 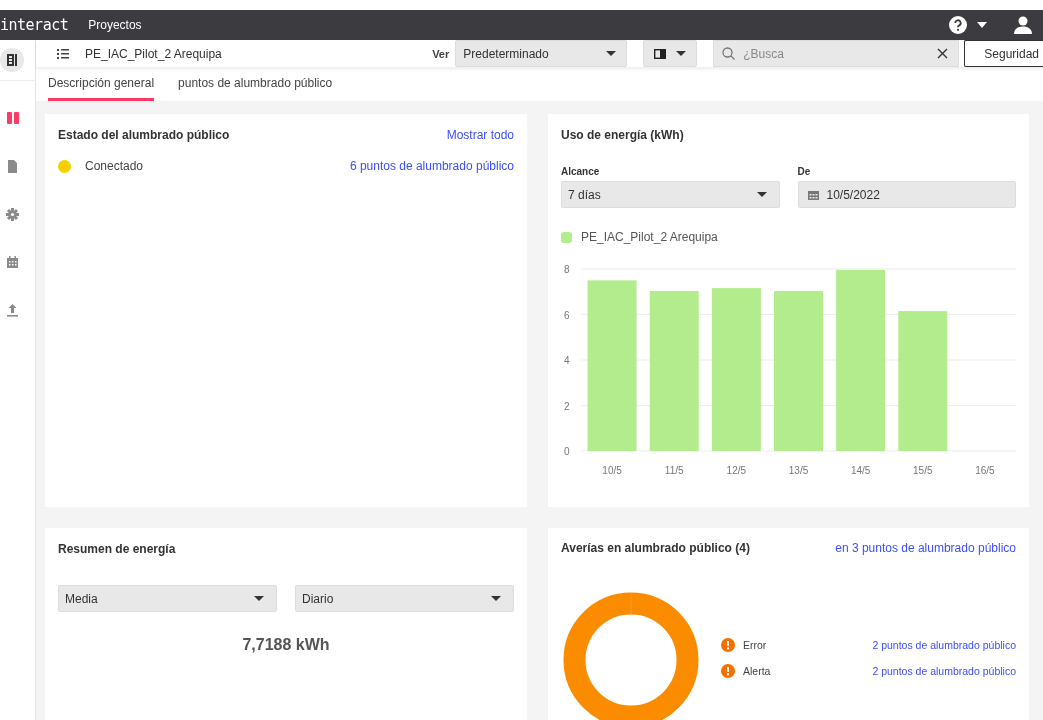 What do you see at coordinates (757, 671) in the screenshot?
I see `legend-label: Alerta` at bounding box center [757, 671].